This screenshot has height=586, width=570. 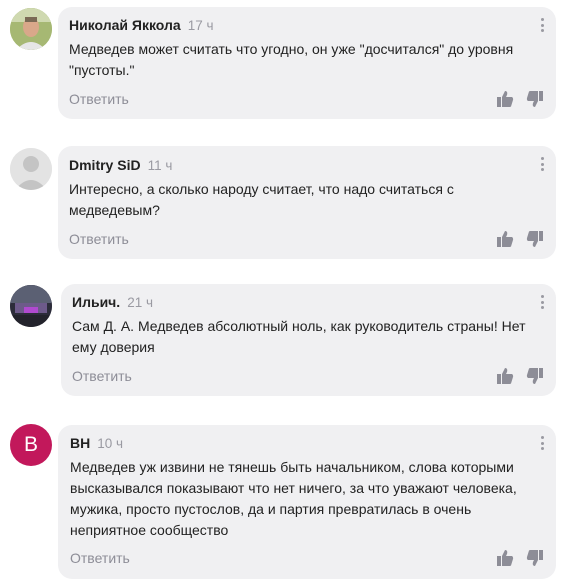 I want to click on comment-time: 10 ч, so click(x=110, y=443).